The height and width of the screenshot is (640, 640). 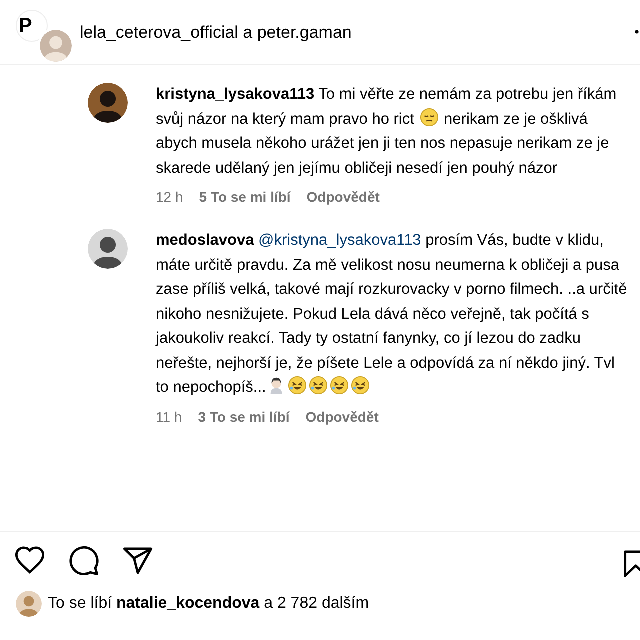 What do you see at coordinates (84, 560) in the screenshot?
I see `comment-icon` at bounding box center [84, 560].